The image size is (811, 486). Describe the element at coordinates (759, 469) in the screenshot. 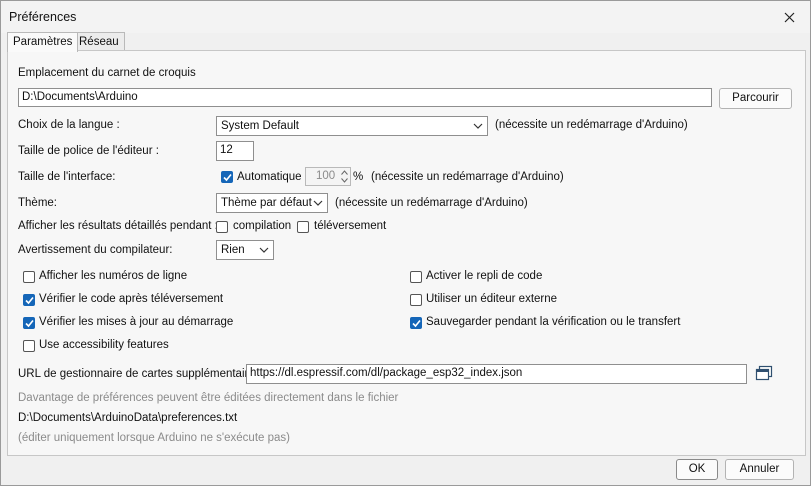

I see `cancel-button: Annuler` at that location.